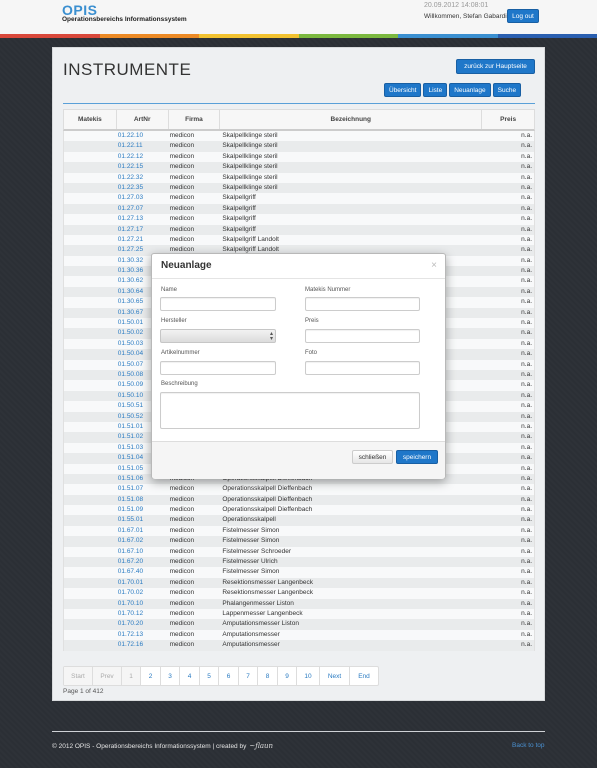  Describe the element at coordinates (299, 229) in the screenshot. I see `table-row: 01.27.17 medicon Skalpellgriff n.a.` at that location.